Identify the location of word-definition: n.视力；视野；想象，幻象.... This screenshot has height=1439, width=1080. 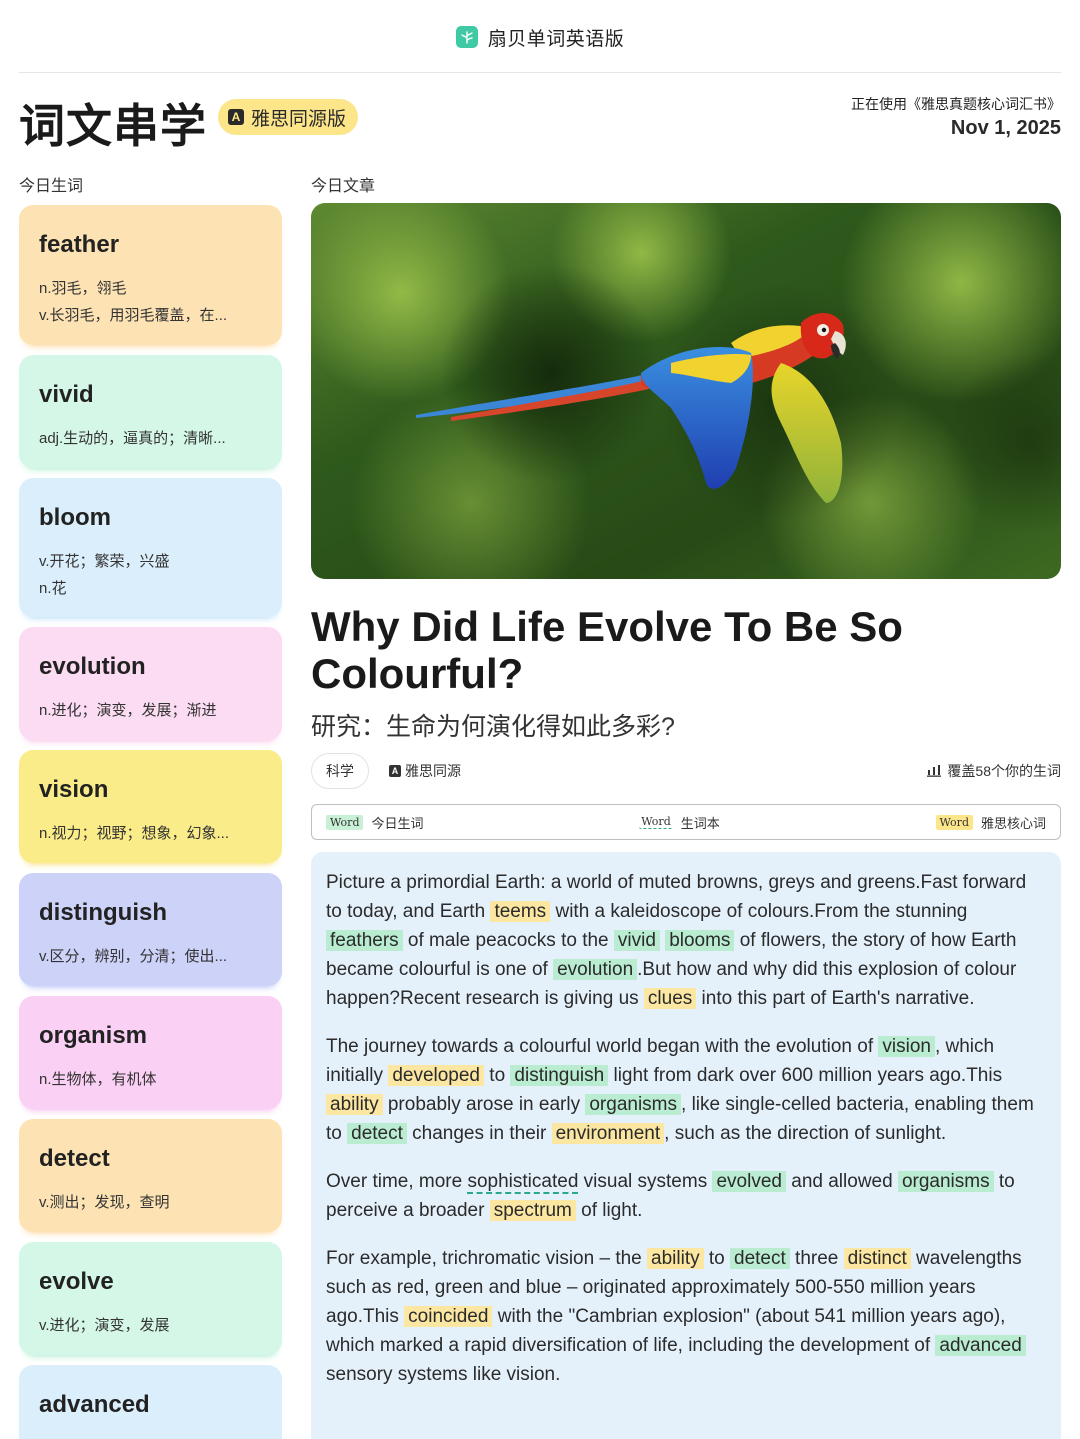
(134, 833).